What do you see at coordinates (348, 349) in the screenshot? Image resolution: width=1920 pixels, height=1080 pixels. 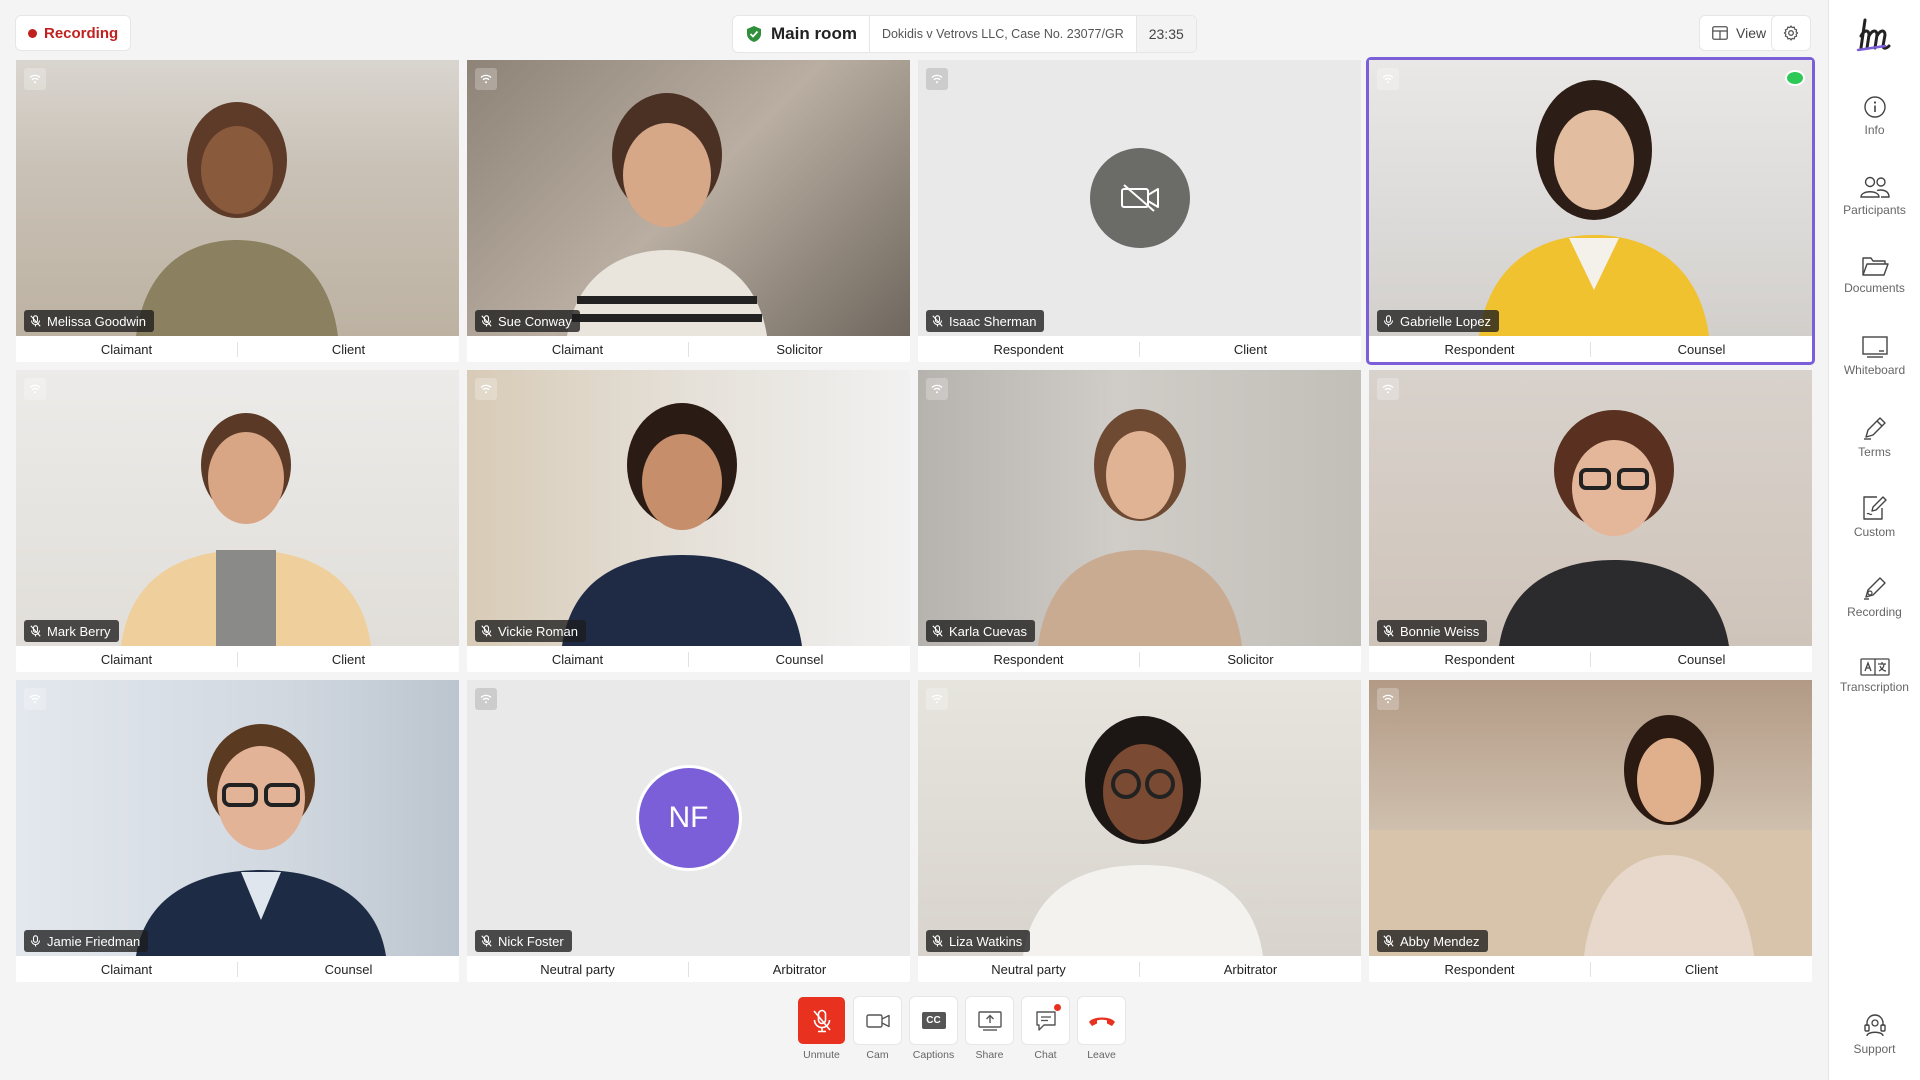 I see `participant-role-type: Client` at bounding box center [348, 349].